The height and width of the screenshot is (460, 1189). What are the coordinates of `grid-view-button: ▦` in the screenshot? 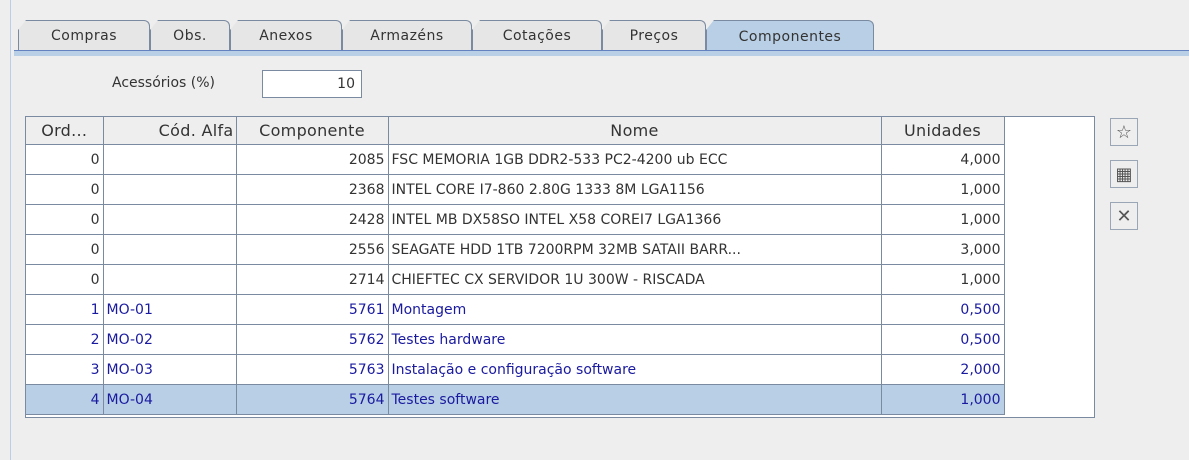 It's located at (1124, 174).